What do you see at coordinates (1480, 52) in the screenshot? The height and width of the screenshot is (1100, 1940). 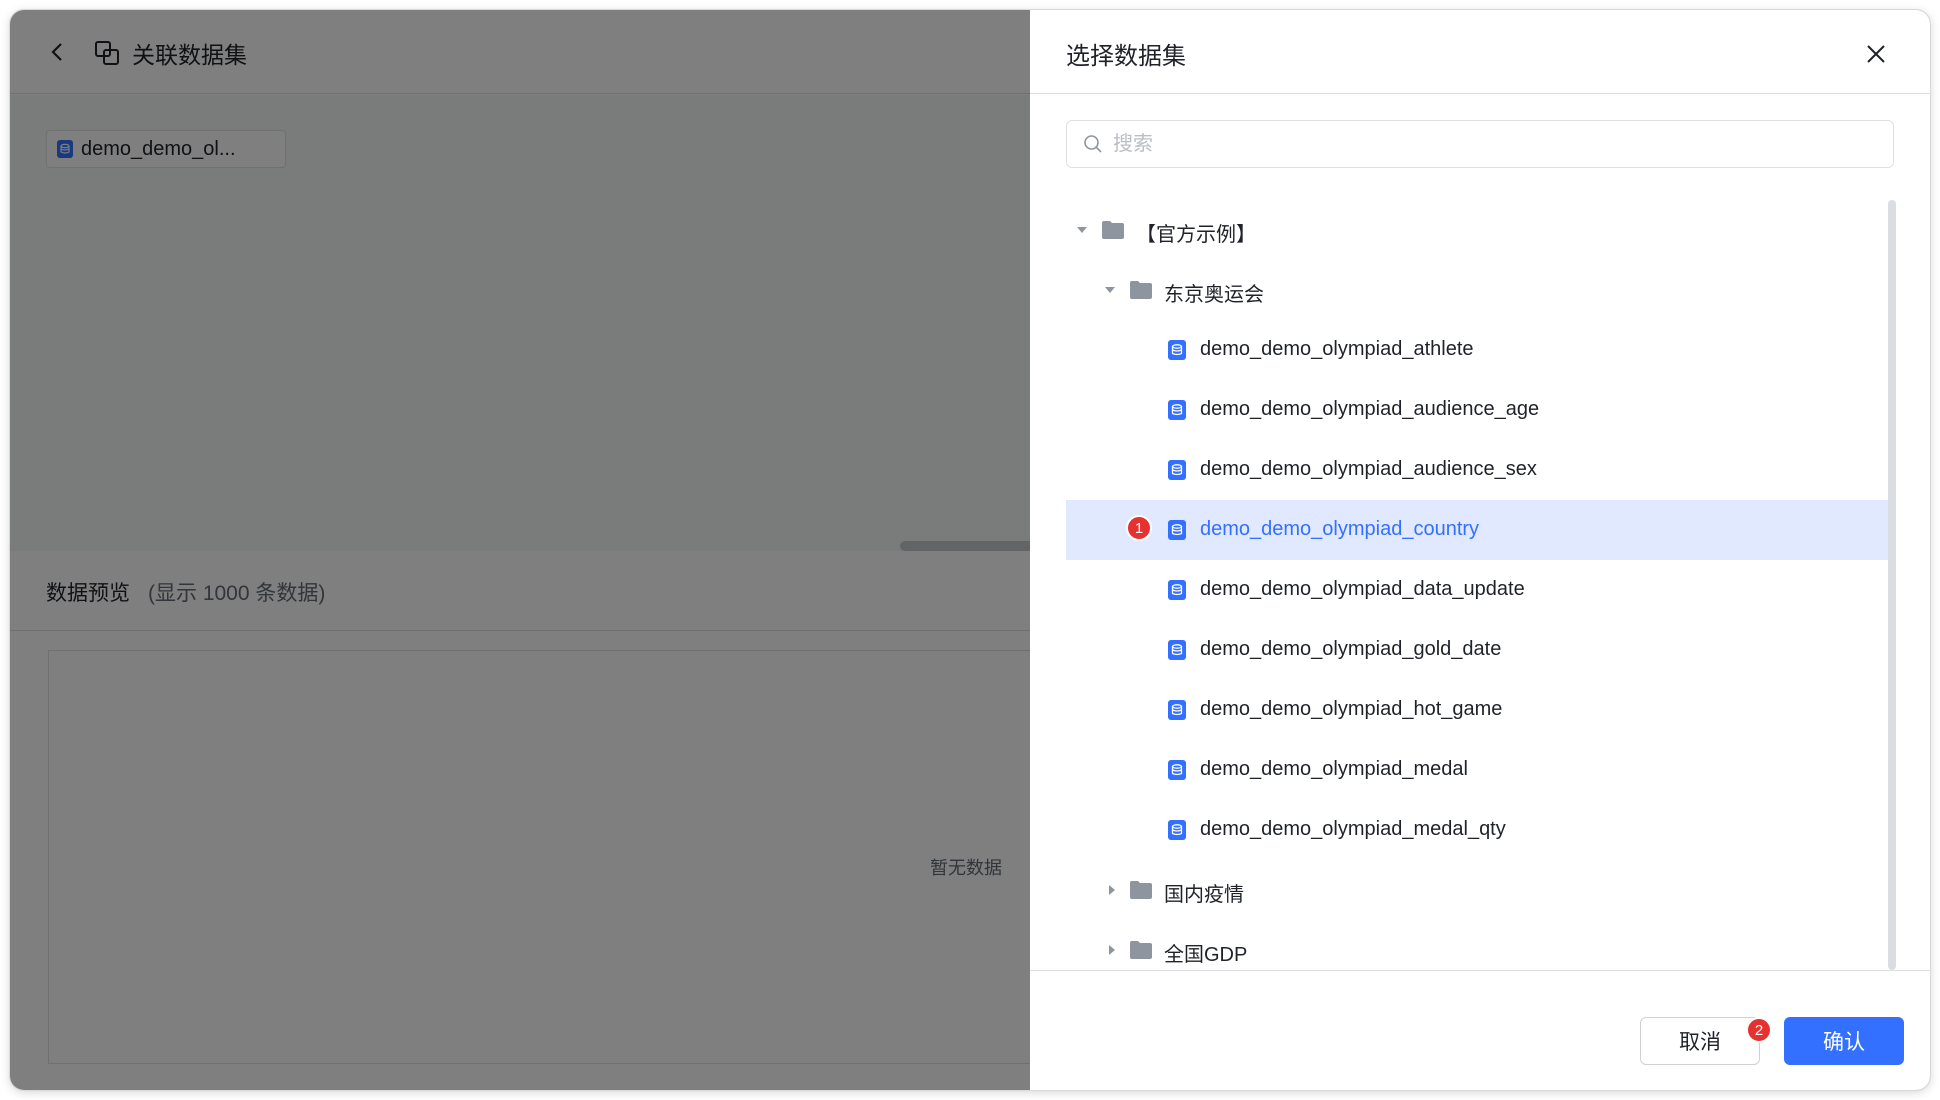 I see `drawer-header: 选择数据集` at bounding box center [1480, 52].